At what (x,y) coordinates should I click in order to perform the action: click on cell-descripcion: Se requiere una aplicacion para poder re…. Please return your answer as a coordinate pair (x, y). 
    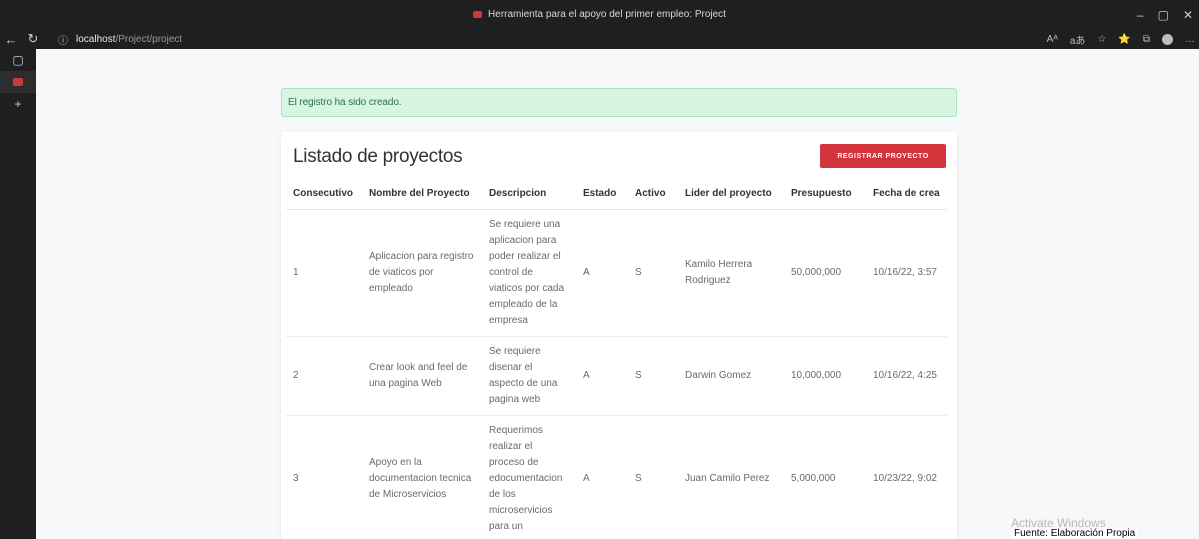
    Looking at the image, I should click on (529, 273).